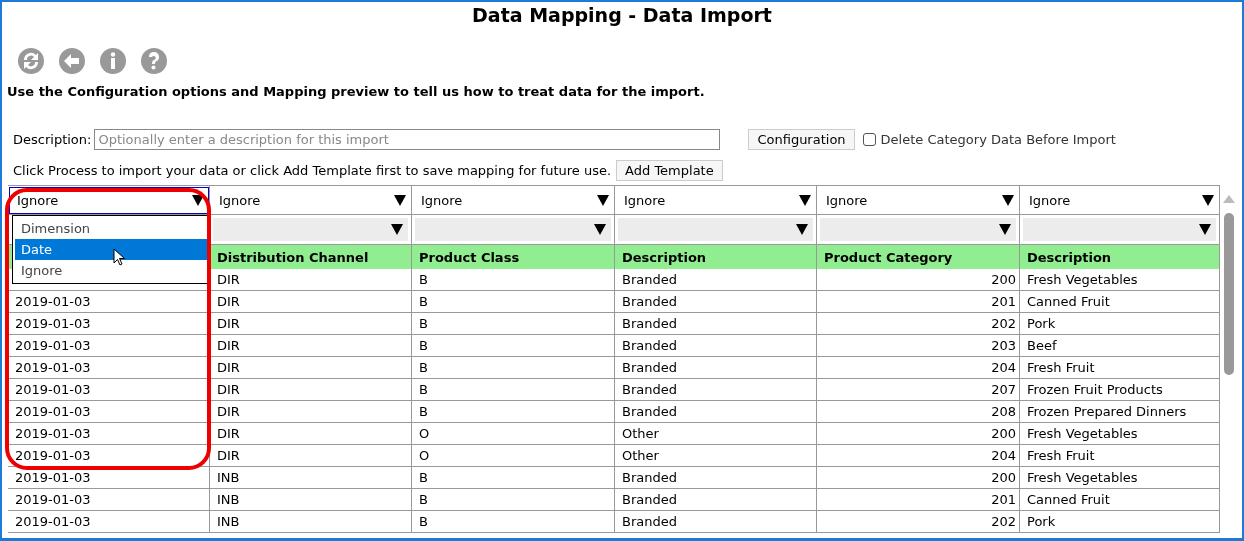 The width and height of the screenshot is (1244, 541). I want to click on configuration-button: Configuration, so click(801, 139).